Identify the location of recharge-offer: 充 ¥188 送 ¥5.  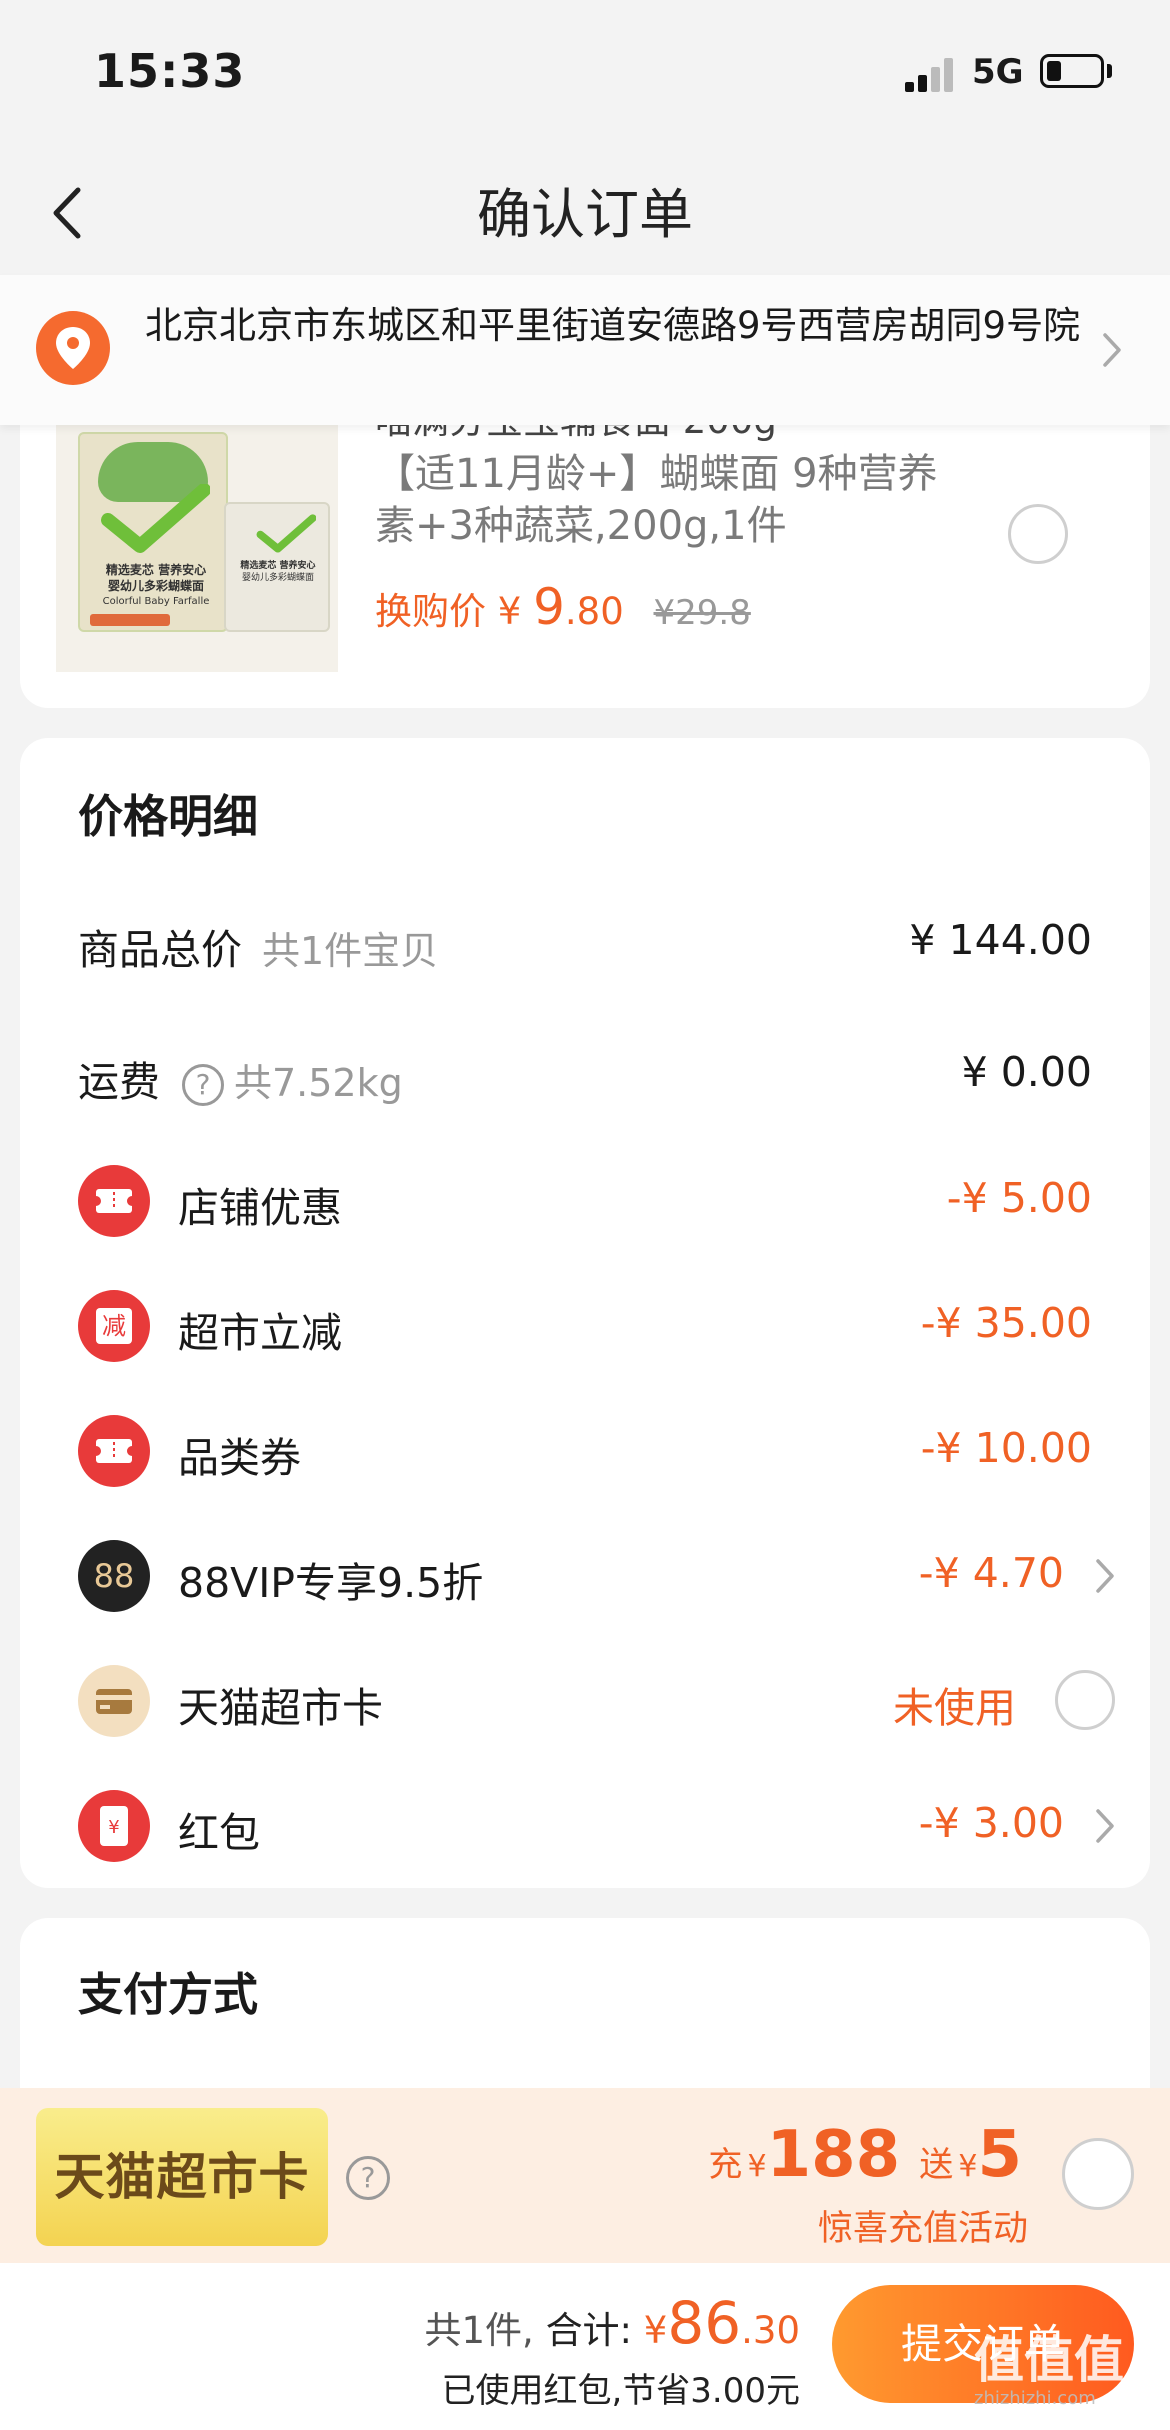
(865, 2155).